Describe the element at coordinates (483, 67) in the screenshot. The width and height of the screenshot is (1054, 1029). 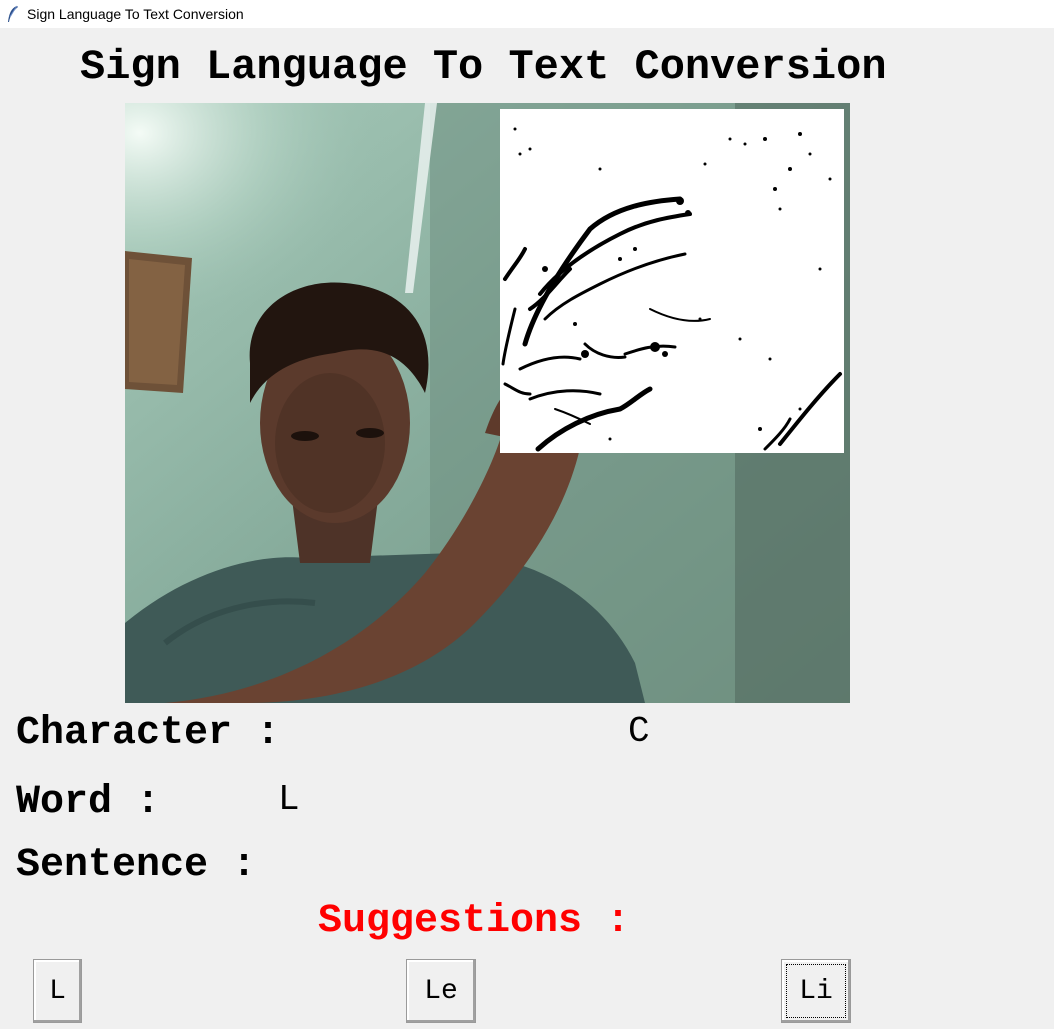
I see `page-title: Sign Language To Text Conversion` at that location.